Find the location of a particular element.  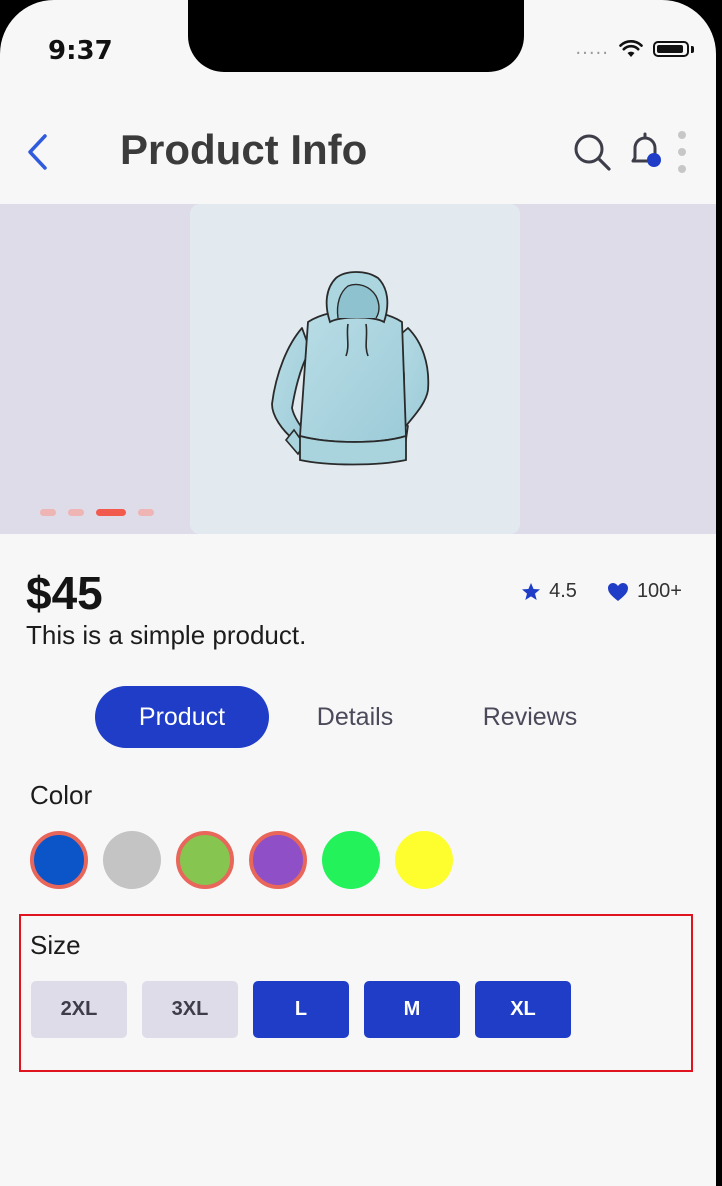

device-notch is located at coordinates (356, 36).